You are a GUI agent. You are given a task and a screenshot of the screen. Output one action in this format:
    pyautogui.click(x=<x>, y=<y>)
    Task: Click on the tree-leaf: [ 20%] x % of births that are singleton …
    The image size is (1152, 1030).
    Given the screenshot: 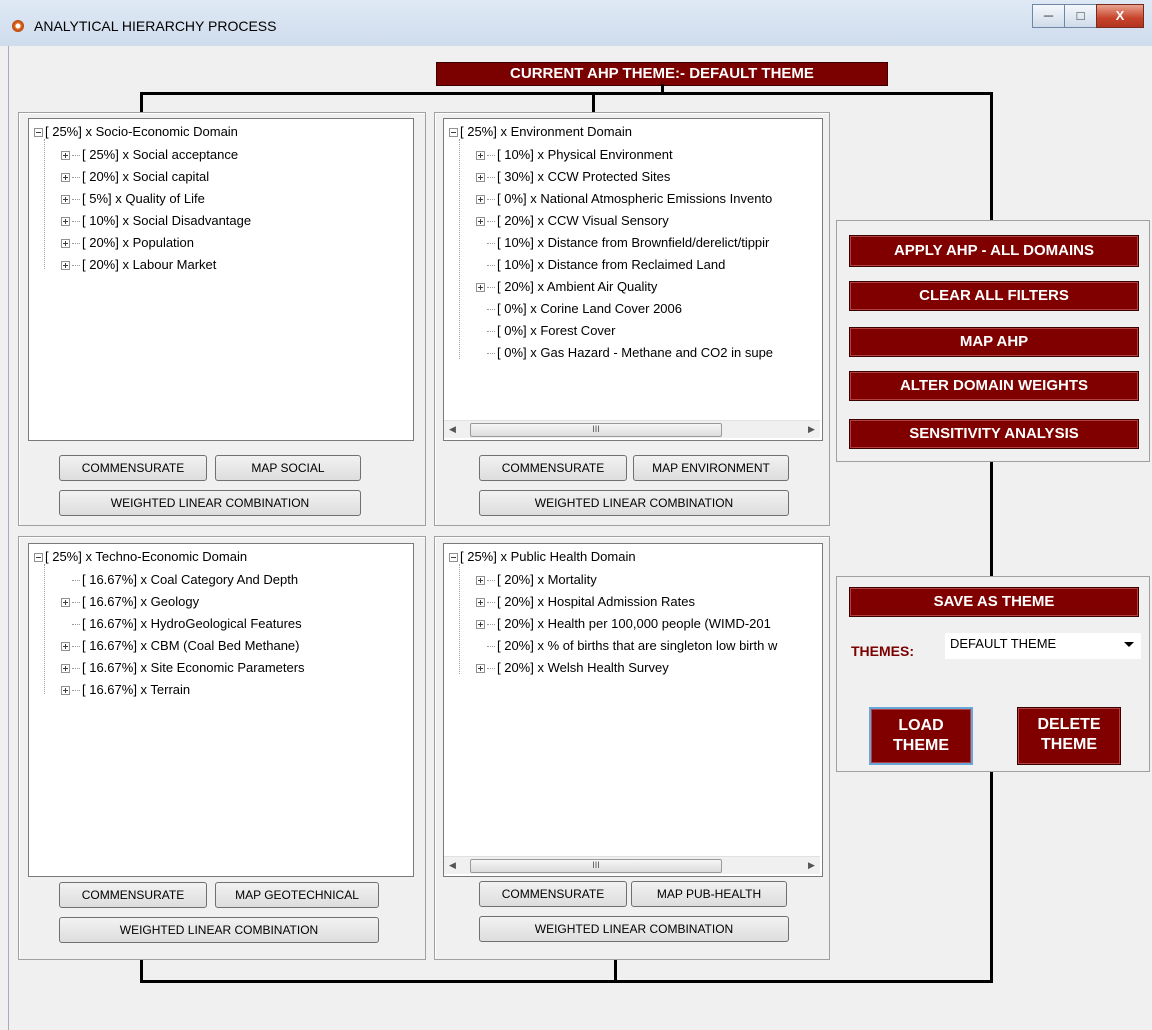 What is the action you would take?
    pyautogui.click(x=632, y=646)
    